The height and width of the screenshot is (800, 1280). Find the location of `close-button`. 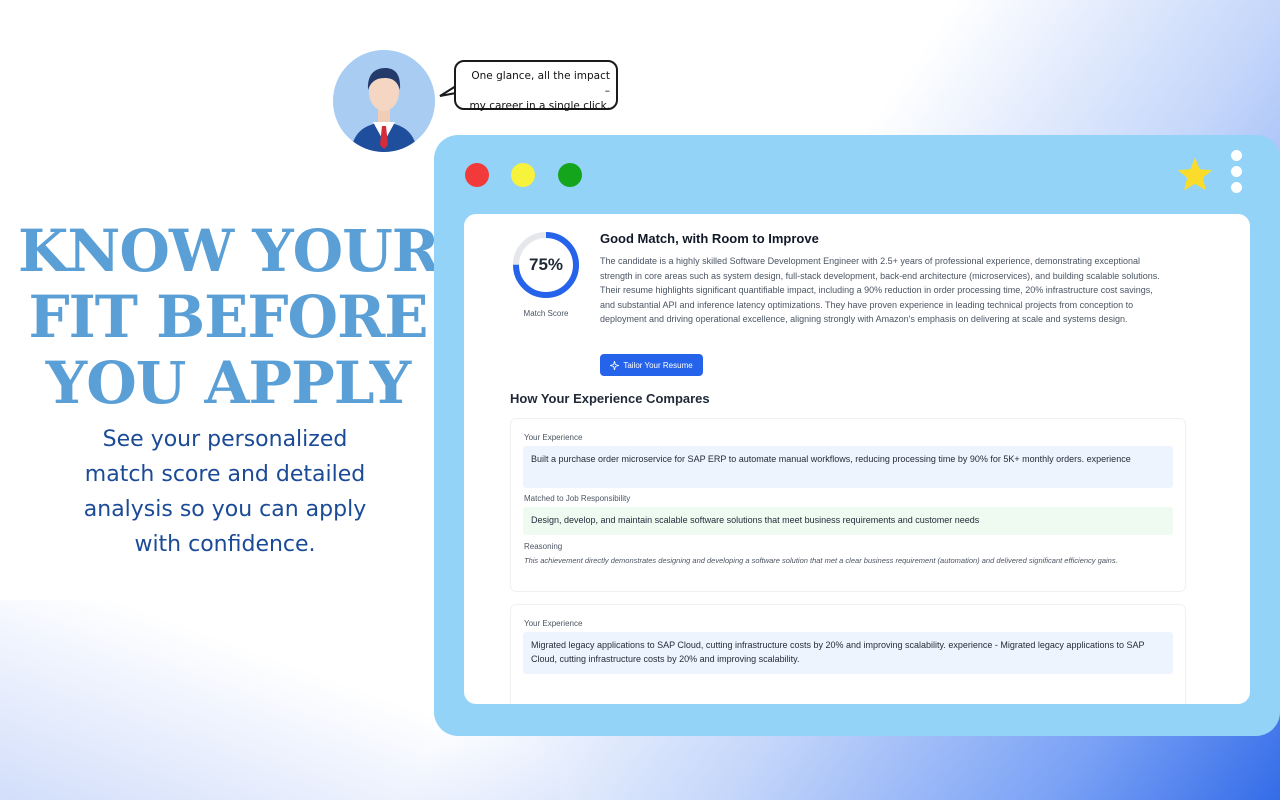

close-button is located at coordinates (477, 175).